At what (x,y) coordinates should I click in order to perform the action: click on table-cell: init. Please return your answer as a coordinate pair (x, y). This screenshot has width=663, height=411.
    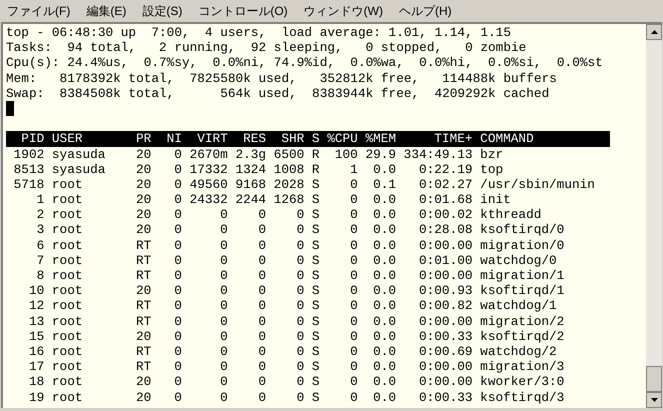
    Looking at the image, I should click on (495, 200).